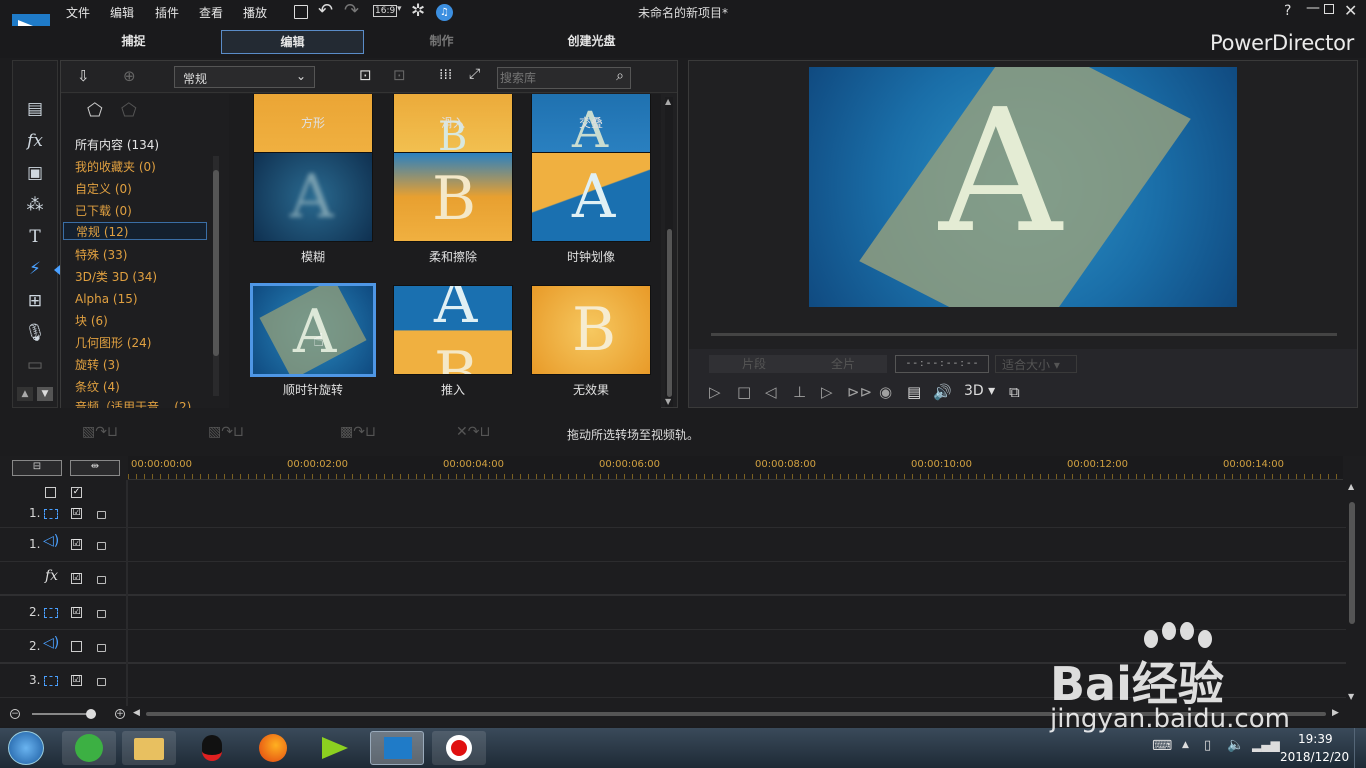 The height and width of the screenshot is (768, 1366). I want to click on media-room-icon: ▤, so click(35, 109).